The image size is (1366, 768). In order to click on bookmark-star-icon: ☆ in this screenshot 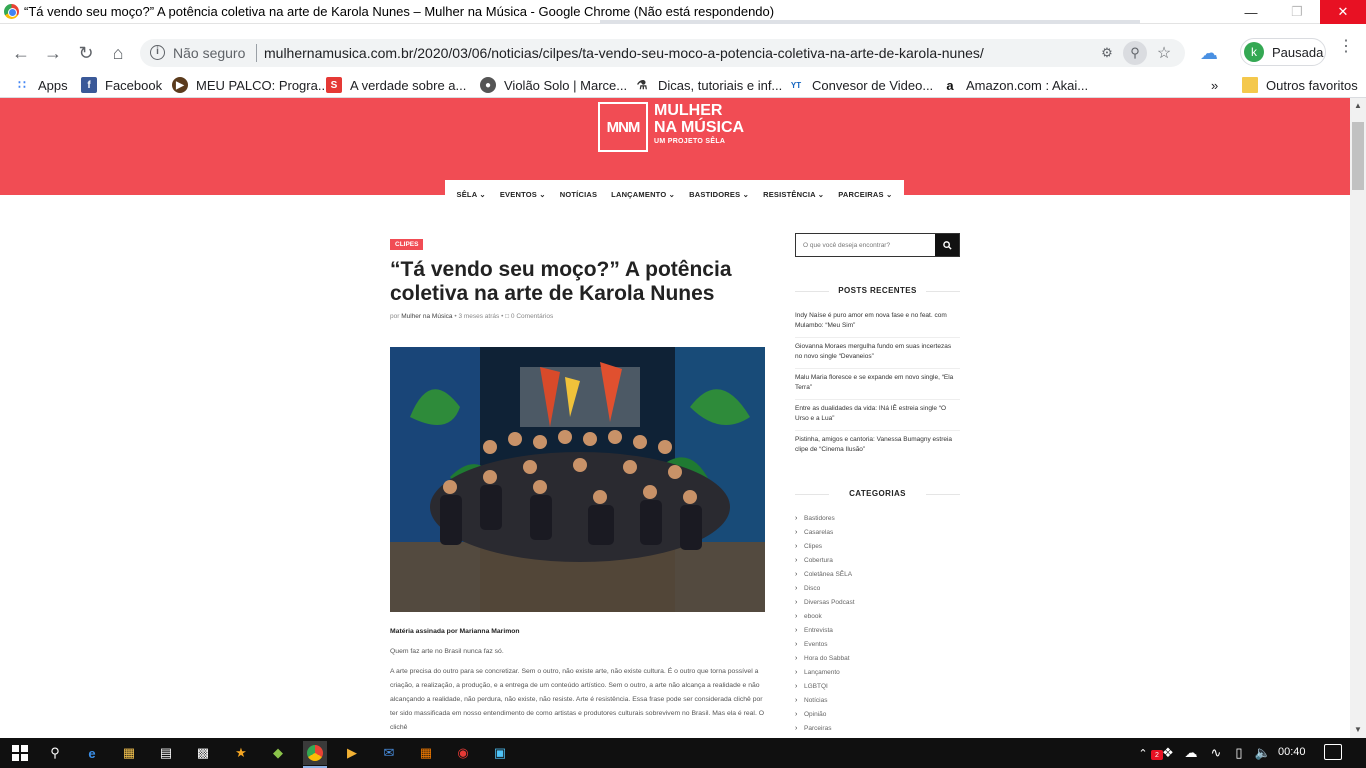, I will do `click(1164, 53)`.